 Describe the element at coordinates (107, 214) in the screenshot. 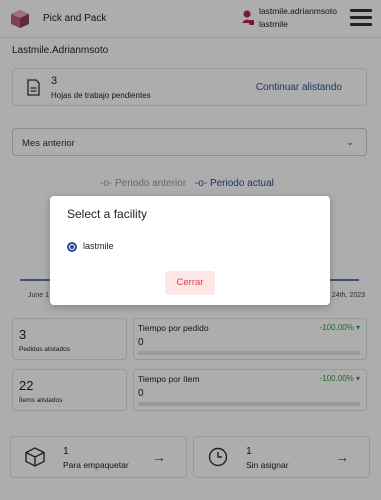

I see `dialog-title: Select a facility` at that location.